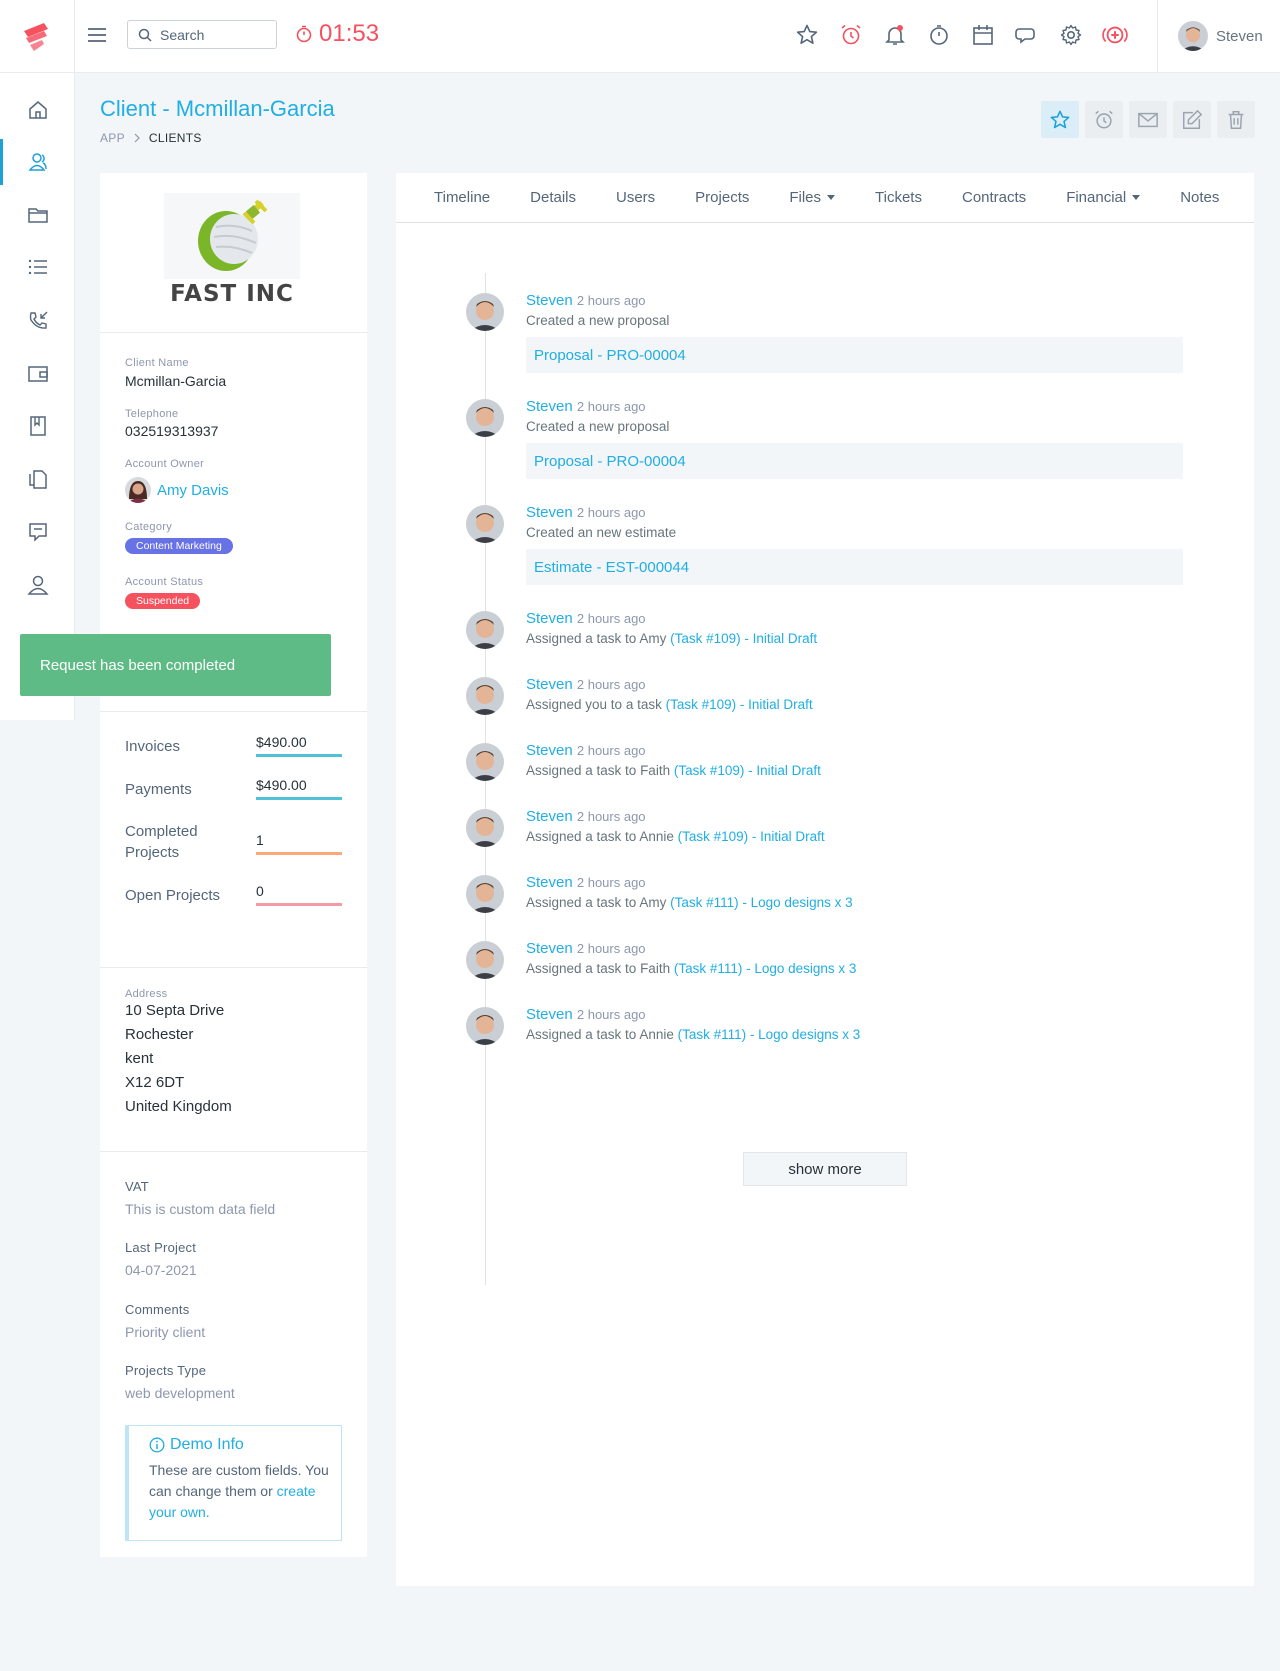 The width and height of the screenshot is (1280, 1671). What do you see at coordinates (37, 585) in the screenshot?
I see `sidebar-item-team` at bounding box center [37, 585].